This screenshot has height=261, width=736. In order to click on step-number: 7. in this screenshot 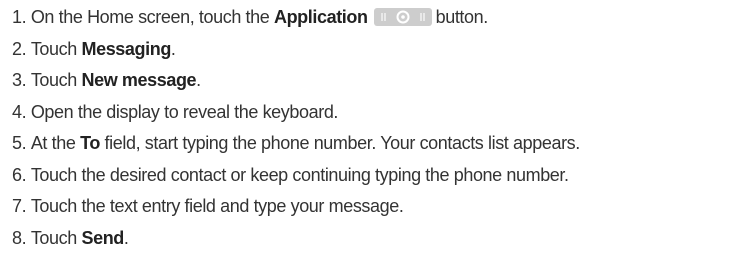, I will do `click(19, 206)`.